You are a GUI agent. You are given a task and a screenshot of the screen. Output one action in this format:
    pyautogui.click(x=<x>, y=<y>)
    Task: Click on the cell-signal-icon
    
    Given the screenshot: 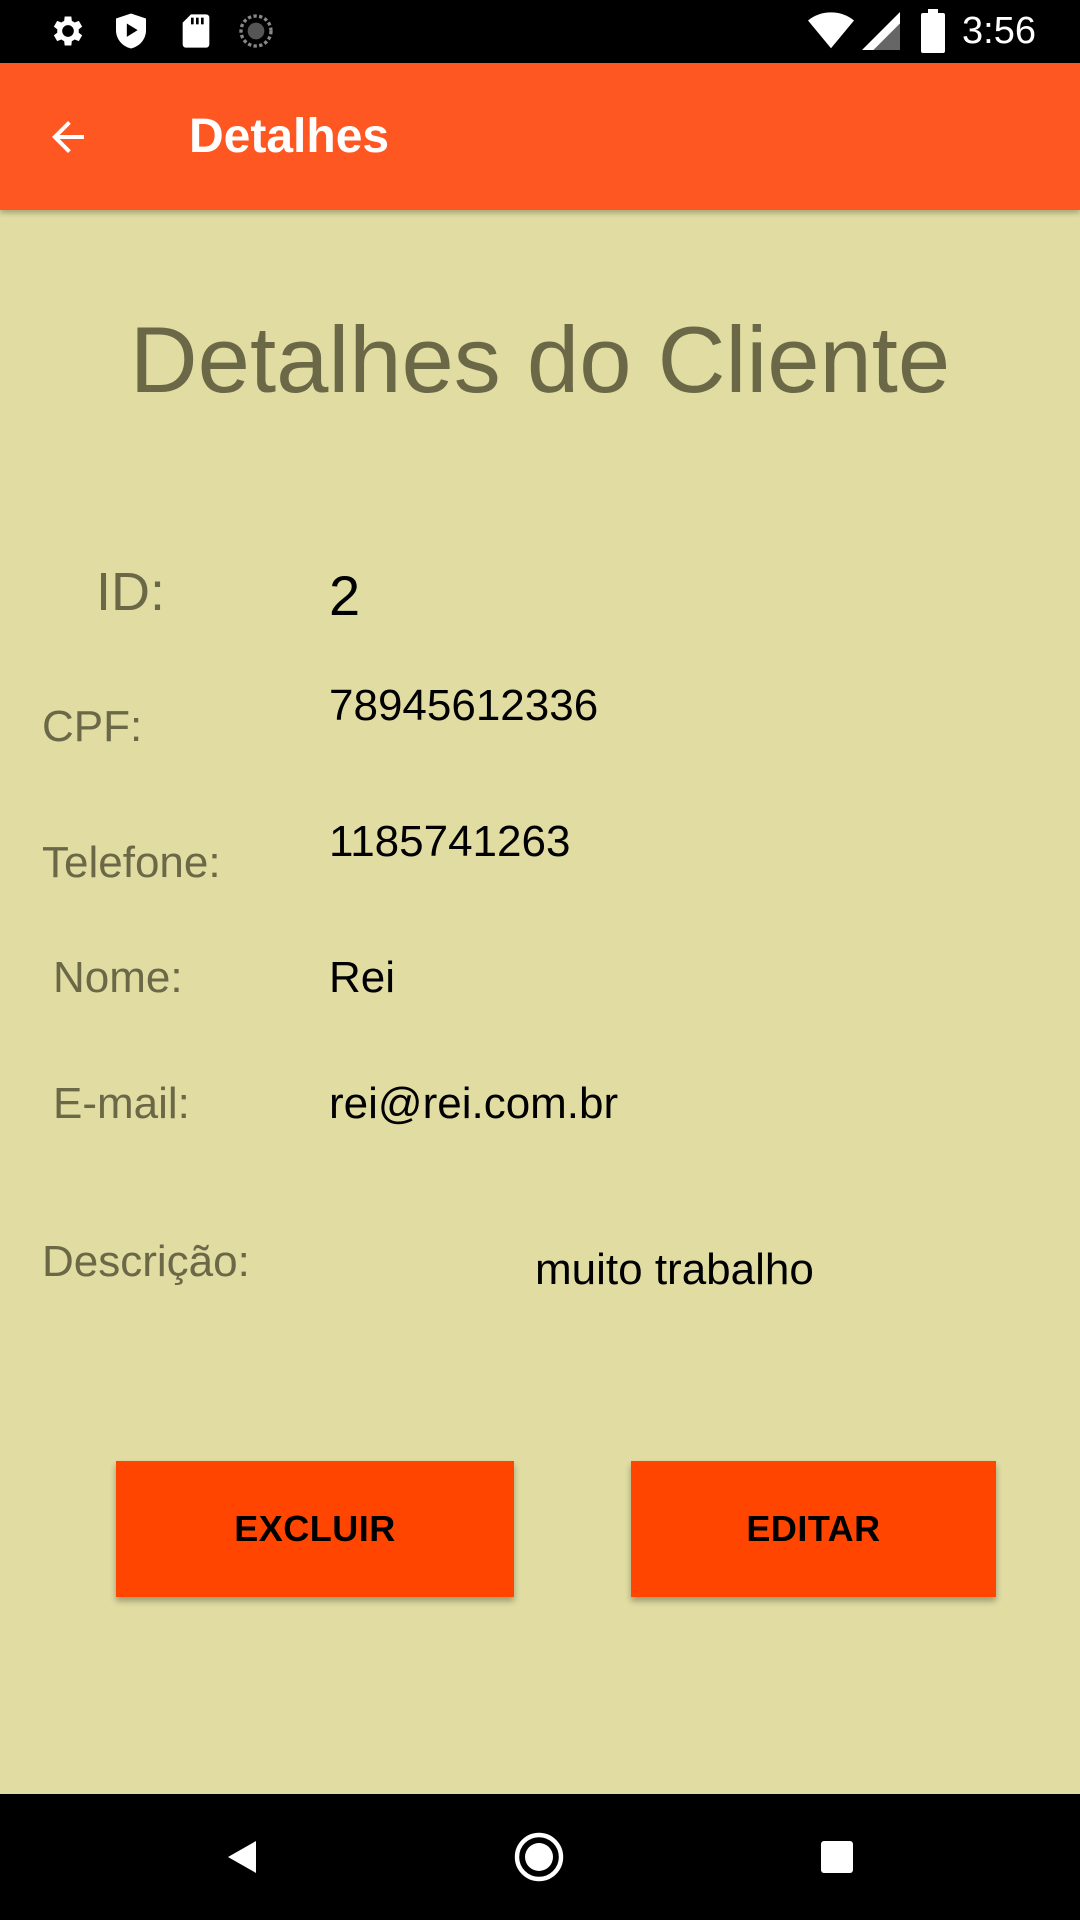 What is the action you would take?
    pyautogui.click(x=881, y=31)
    